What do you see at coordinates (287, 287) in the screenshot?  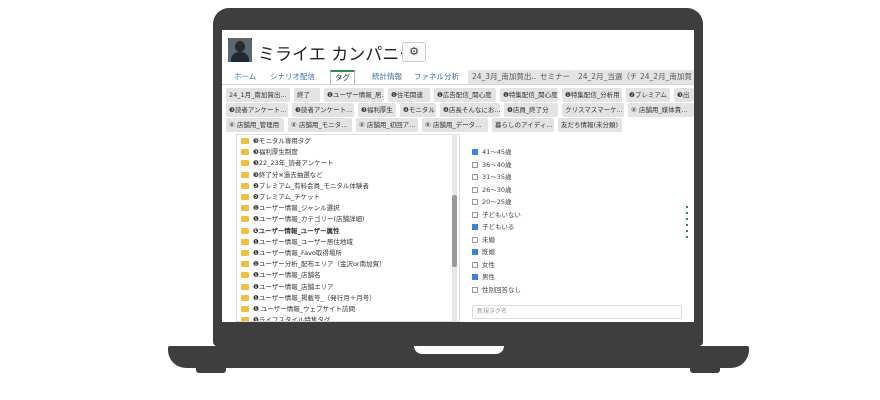 I see `tree-item: ❶ユーザー情報_店舗エリア` at bounding box center [287, 287].